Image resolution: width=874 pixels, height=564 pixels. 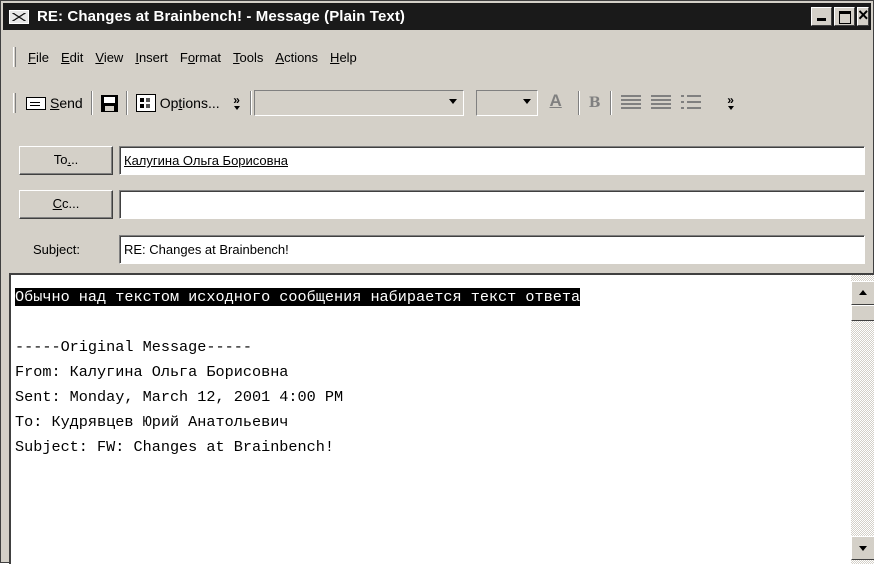 I want to click on menu-format: Format, so click(x=200, y=57).